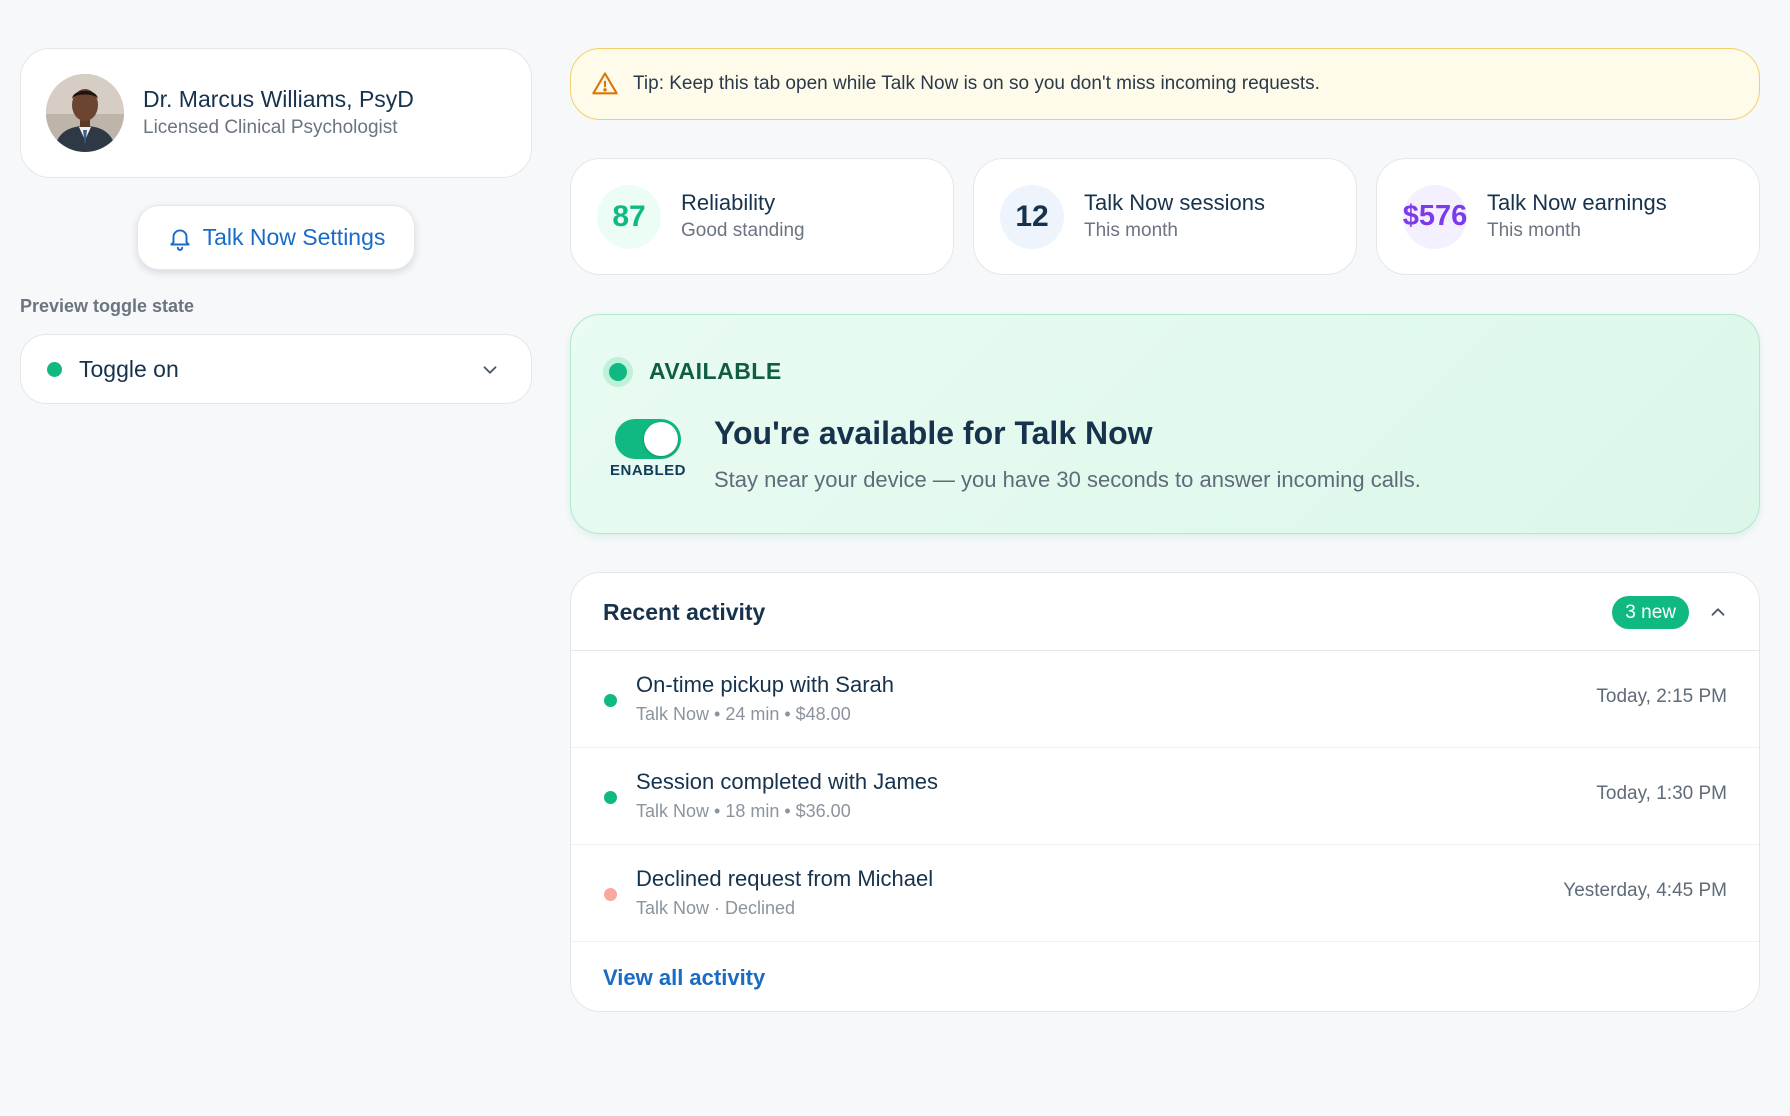 The height and width of the screenshot is (1116, 1790). I want to click on view-all-activity-link: View all activity, so click(684, 978).